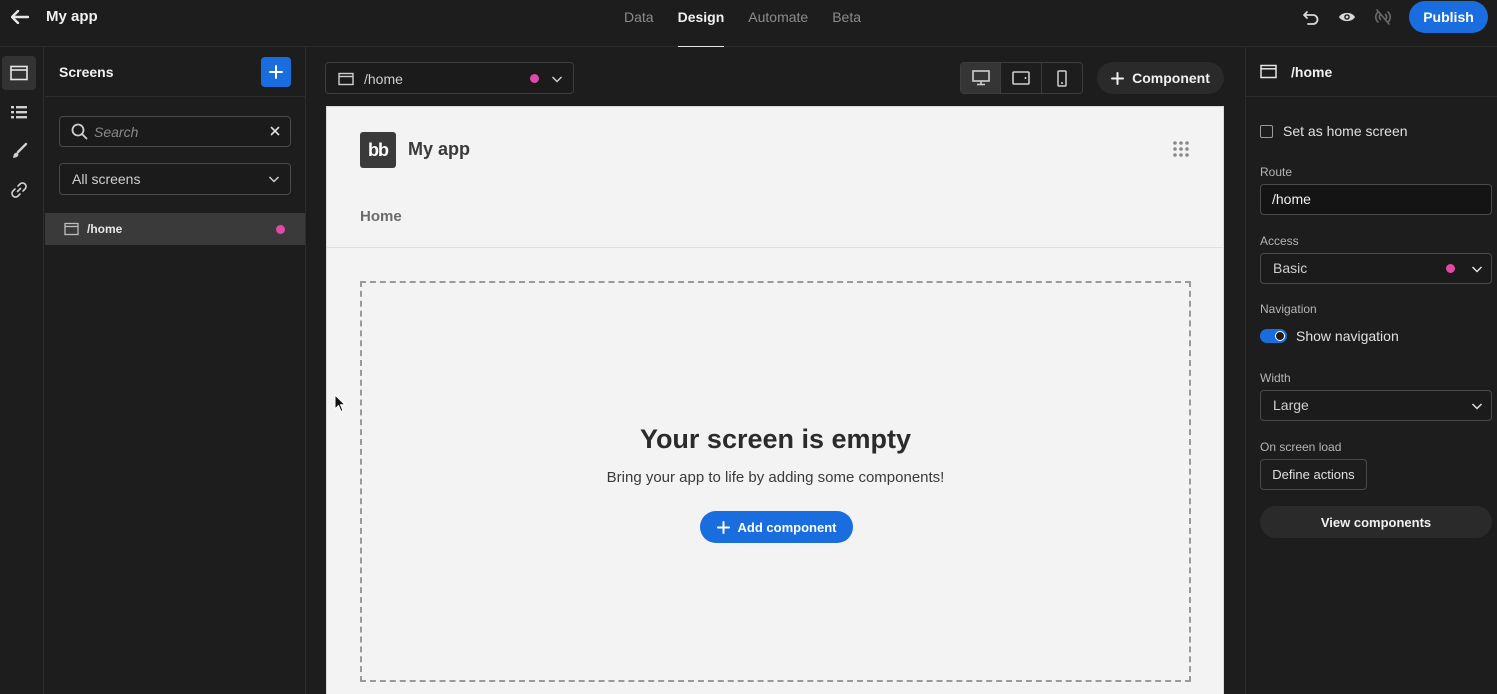 The width and height of the screenshot is (1497, 694). I want to click on back-arrow-icon, so click(20, 17).